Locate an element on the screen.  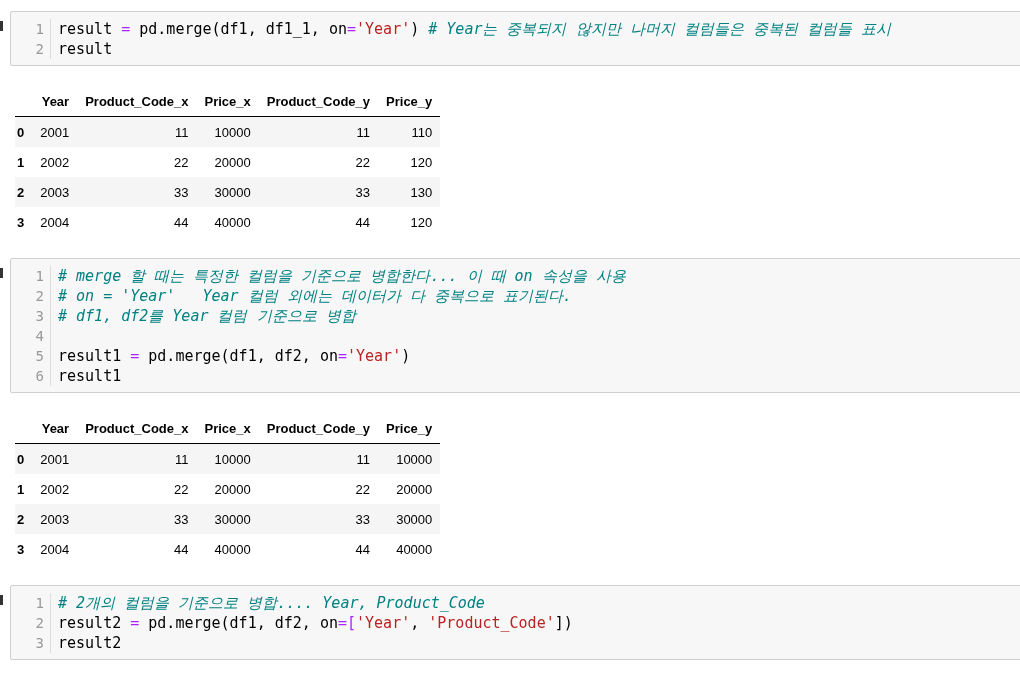
line-number: 4 is located at coordinates (39, 336).